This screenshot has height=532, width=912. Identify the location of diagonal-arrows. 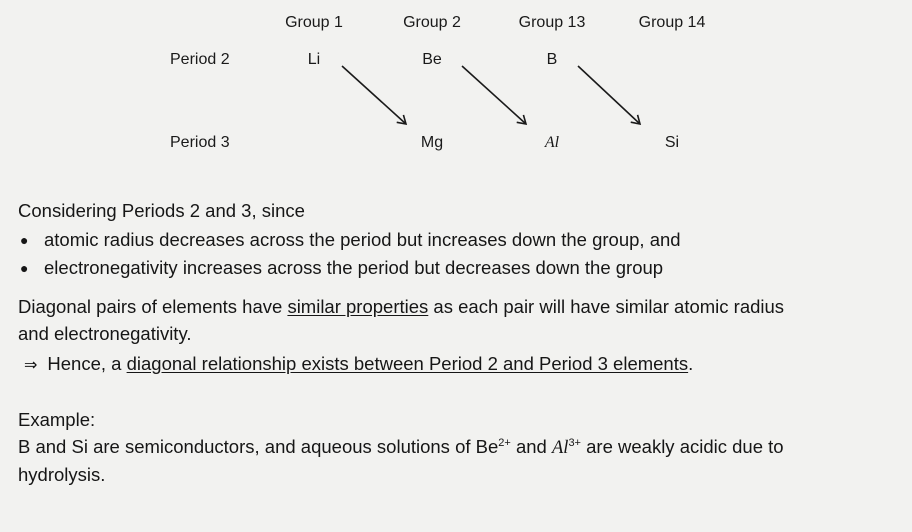
(491, 95).